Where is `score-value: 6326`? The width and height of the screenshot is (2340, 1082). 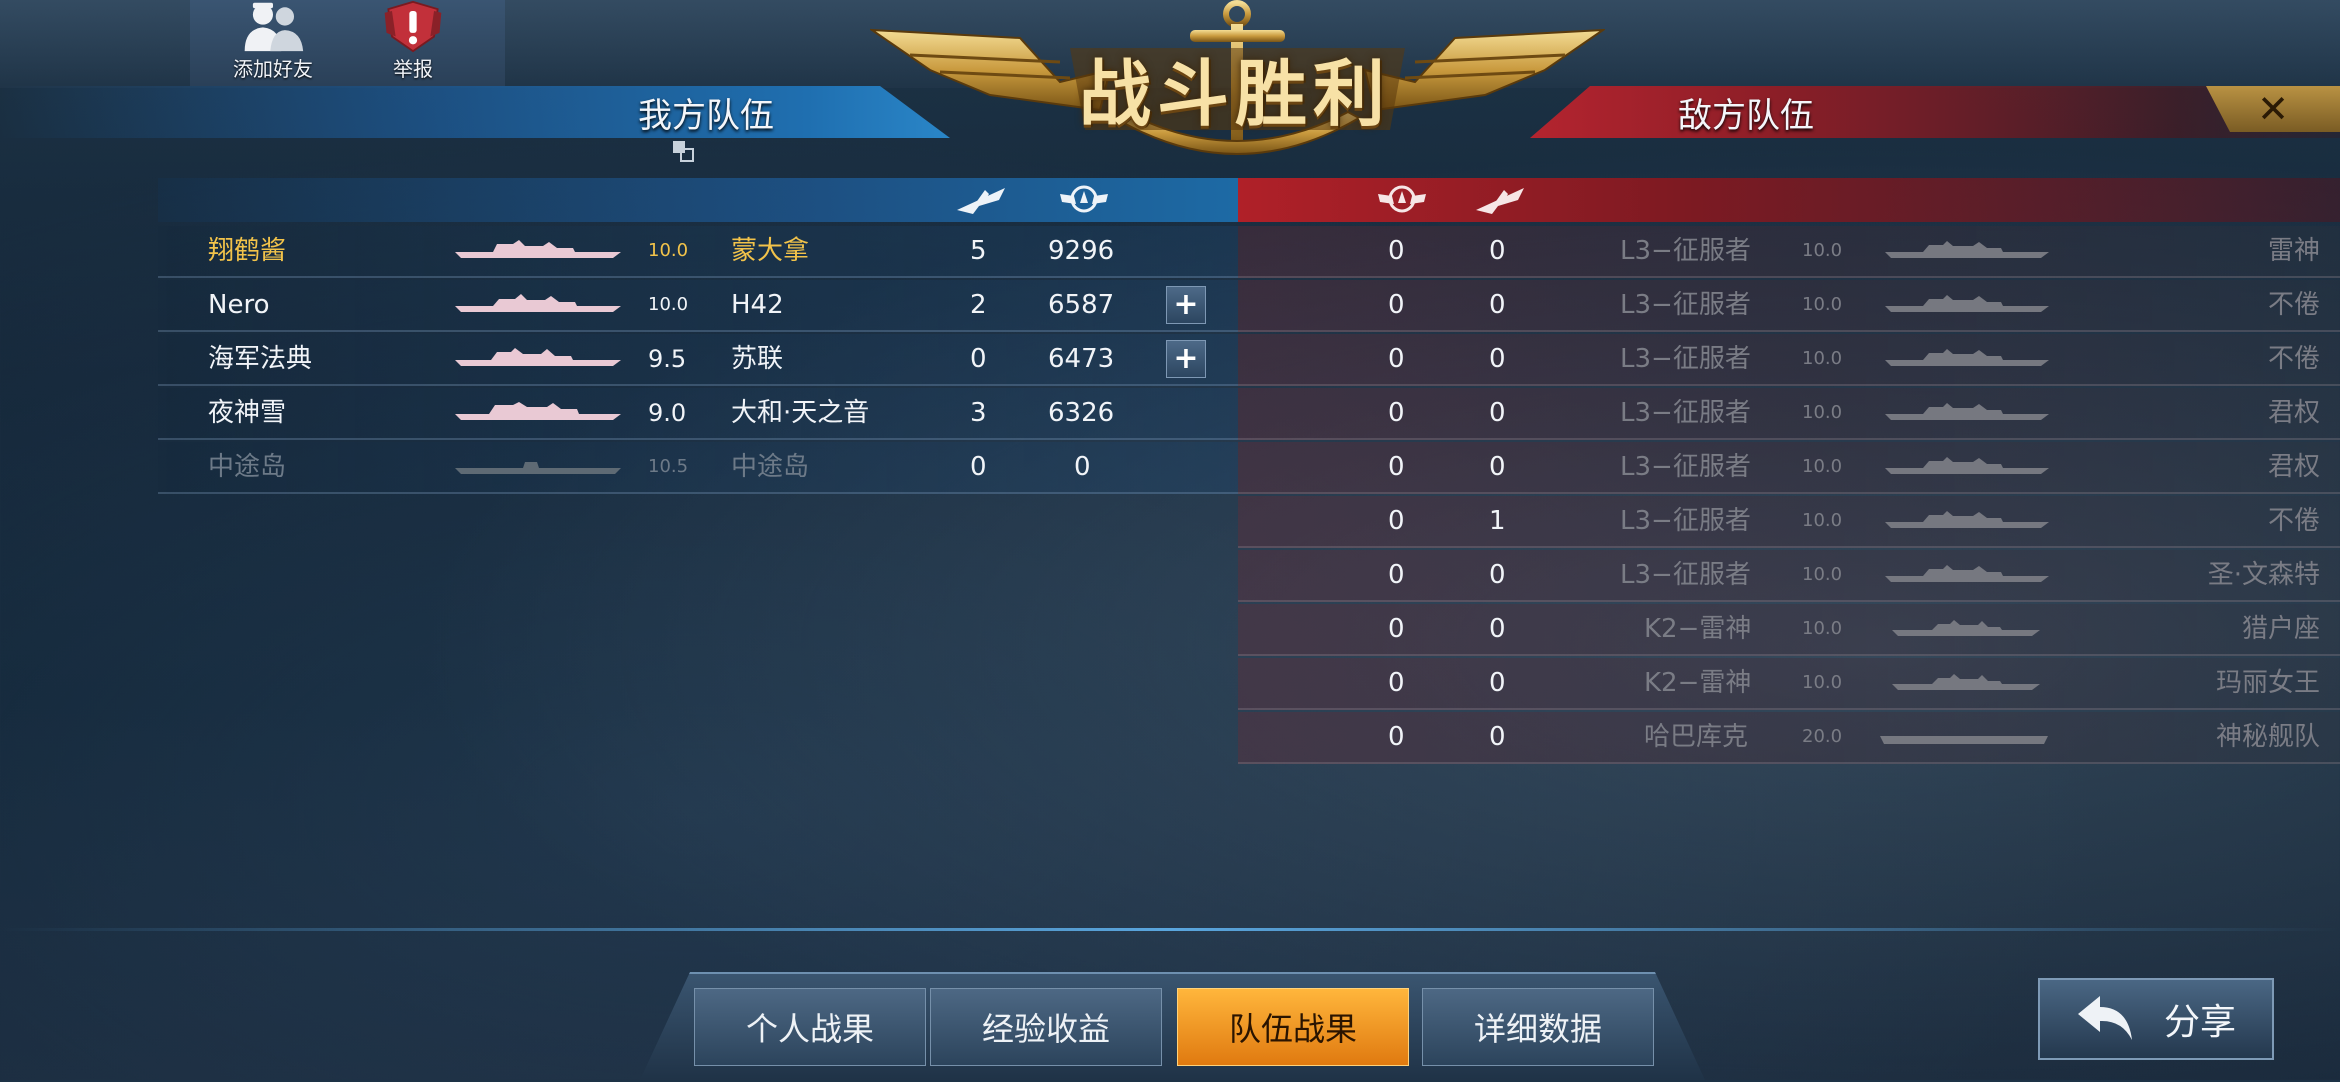
score-value: 6326 is located at coordinates (1081, 413).